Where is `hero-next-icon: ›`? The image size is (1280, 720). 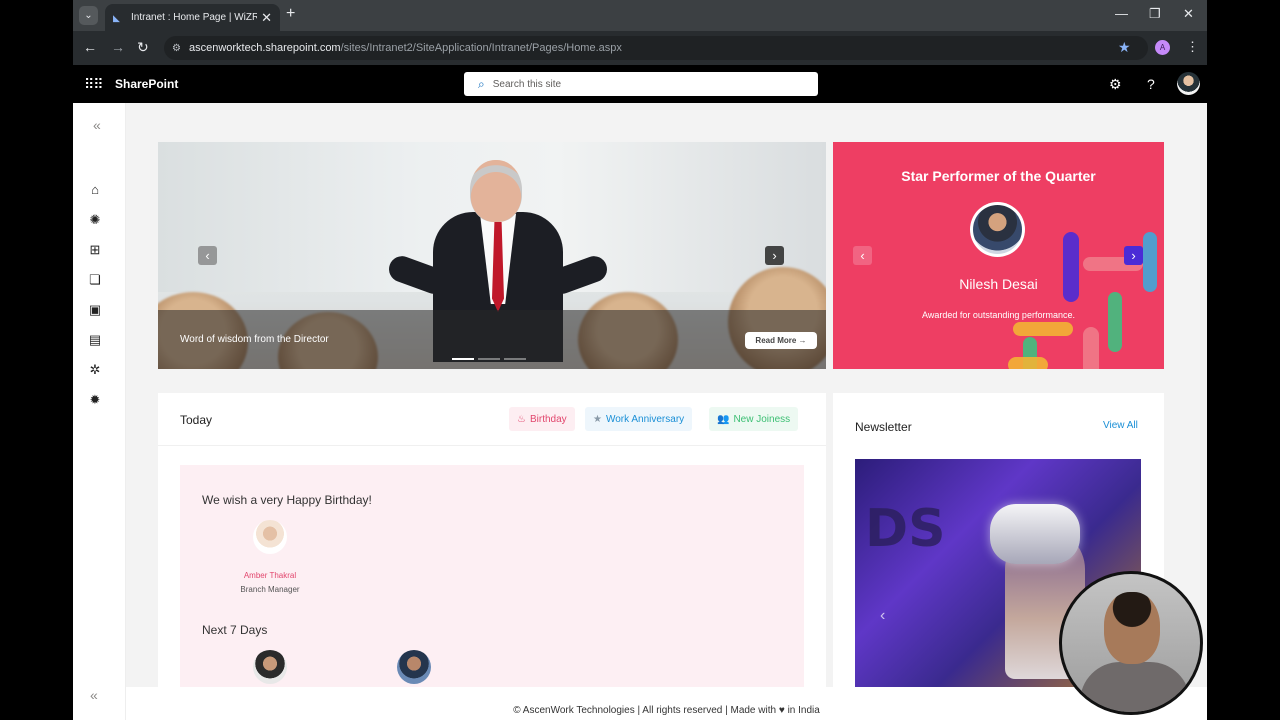
hero-next-icon: › is located at coordinates (774, 255).